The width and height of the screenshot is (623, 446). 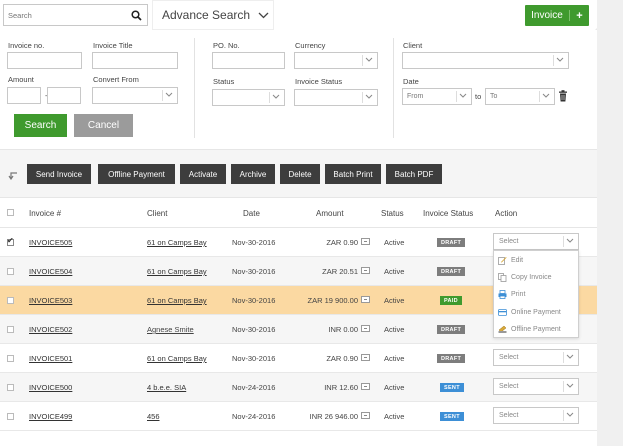 What do you see at coordinates (213, 15) in the screenshot?
I see `advance-search-toggle: Advance Search` at bounding box center [213, 15].